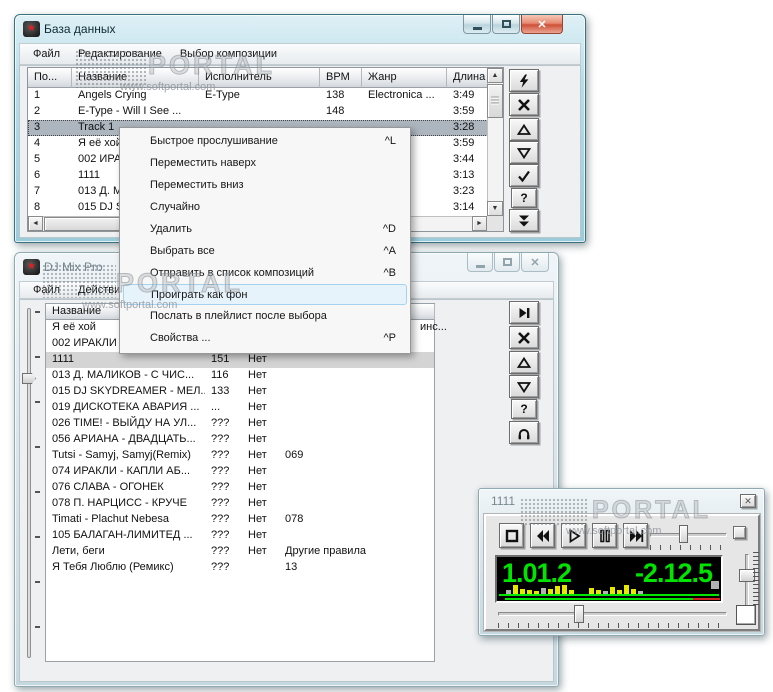 This screenshot has height=692, width=773. Describe the element at coordinates (265, 141) in the screenshot. I see `context-menu-item: Быстрое прослушивание ^L` at that location.